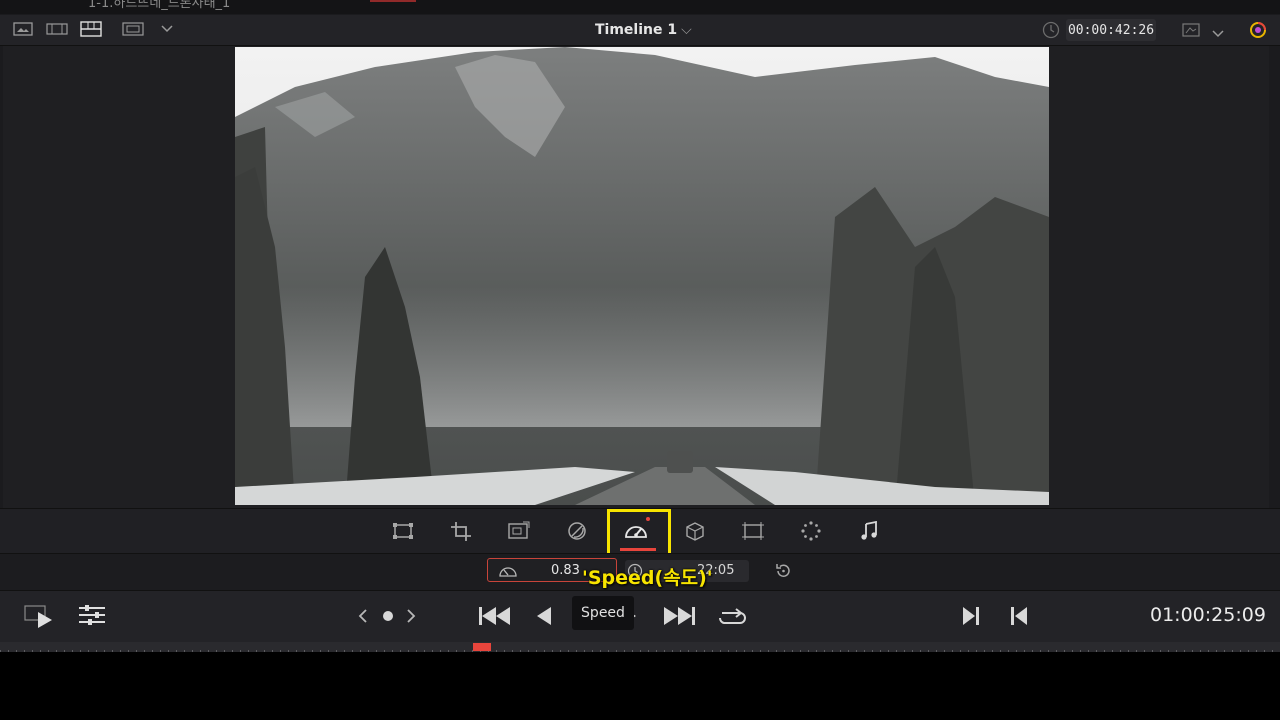 This screenshot has height=720, width=1280. What do you see at coordinates (1019, 616) in the screenshot?
I see `mark-out-icon` at bounding box center [1019, 616].